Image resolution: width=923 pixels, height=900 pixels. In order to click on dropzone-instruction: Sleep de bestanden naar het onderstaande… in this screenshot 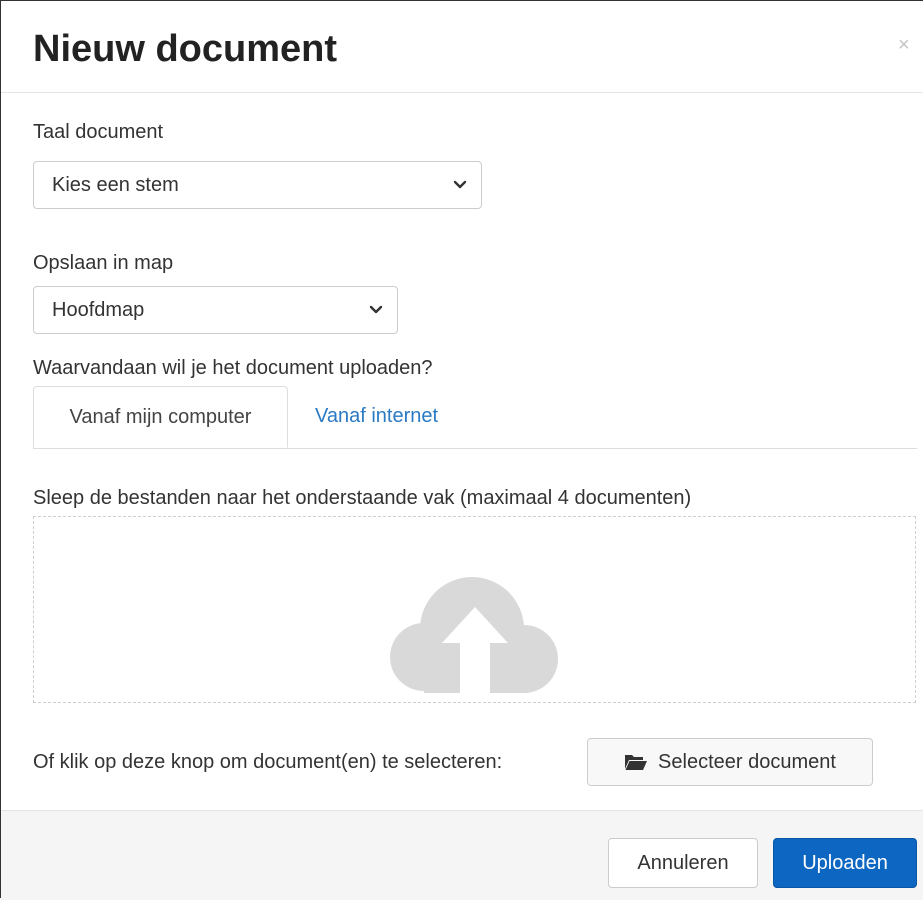, I will do `click(362, 498)`.